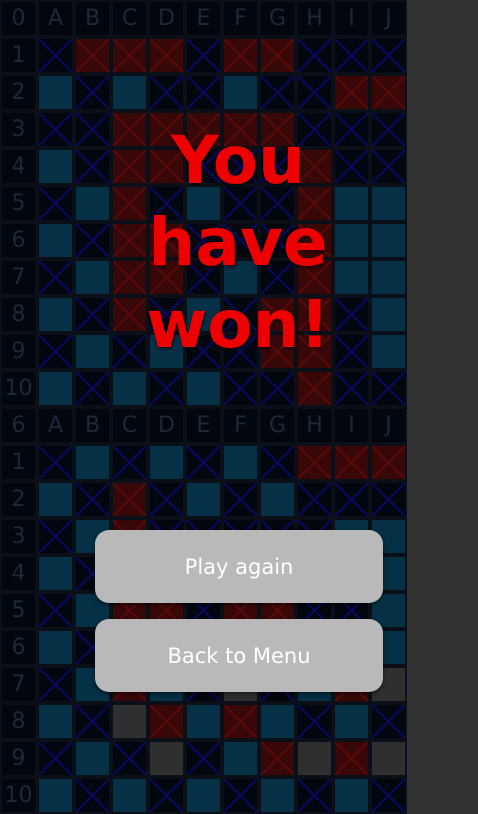 This screenshot has height=814, width=478. I want to click on back-to-menu-button: Back to Menu, so click(239, 655).